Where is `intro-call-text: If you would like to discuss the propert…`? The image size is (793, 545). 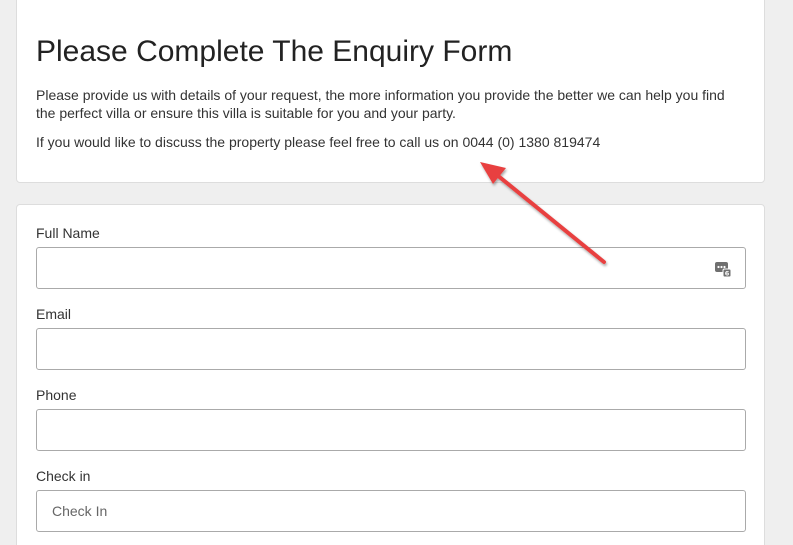 intro-call-text: If you would like to discuss the propert… is located at coordinates (318, 142).